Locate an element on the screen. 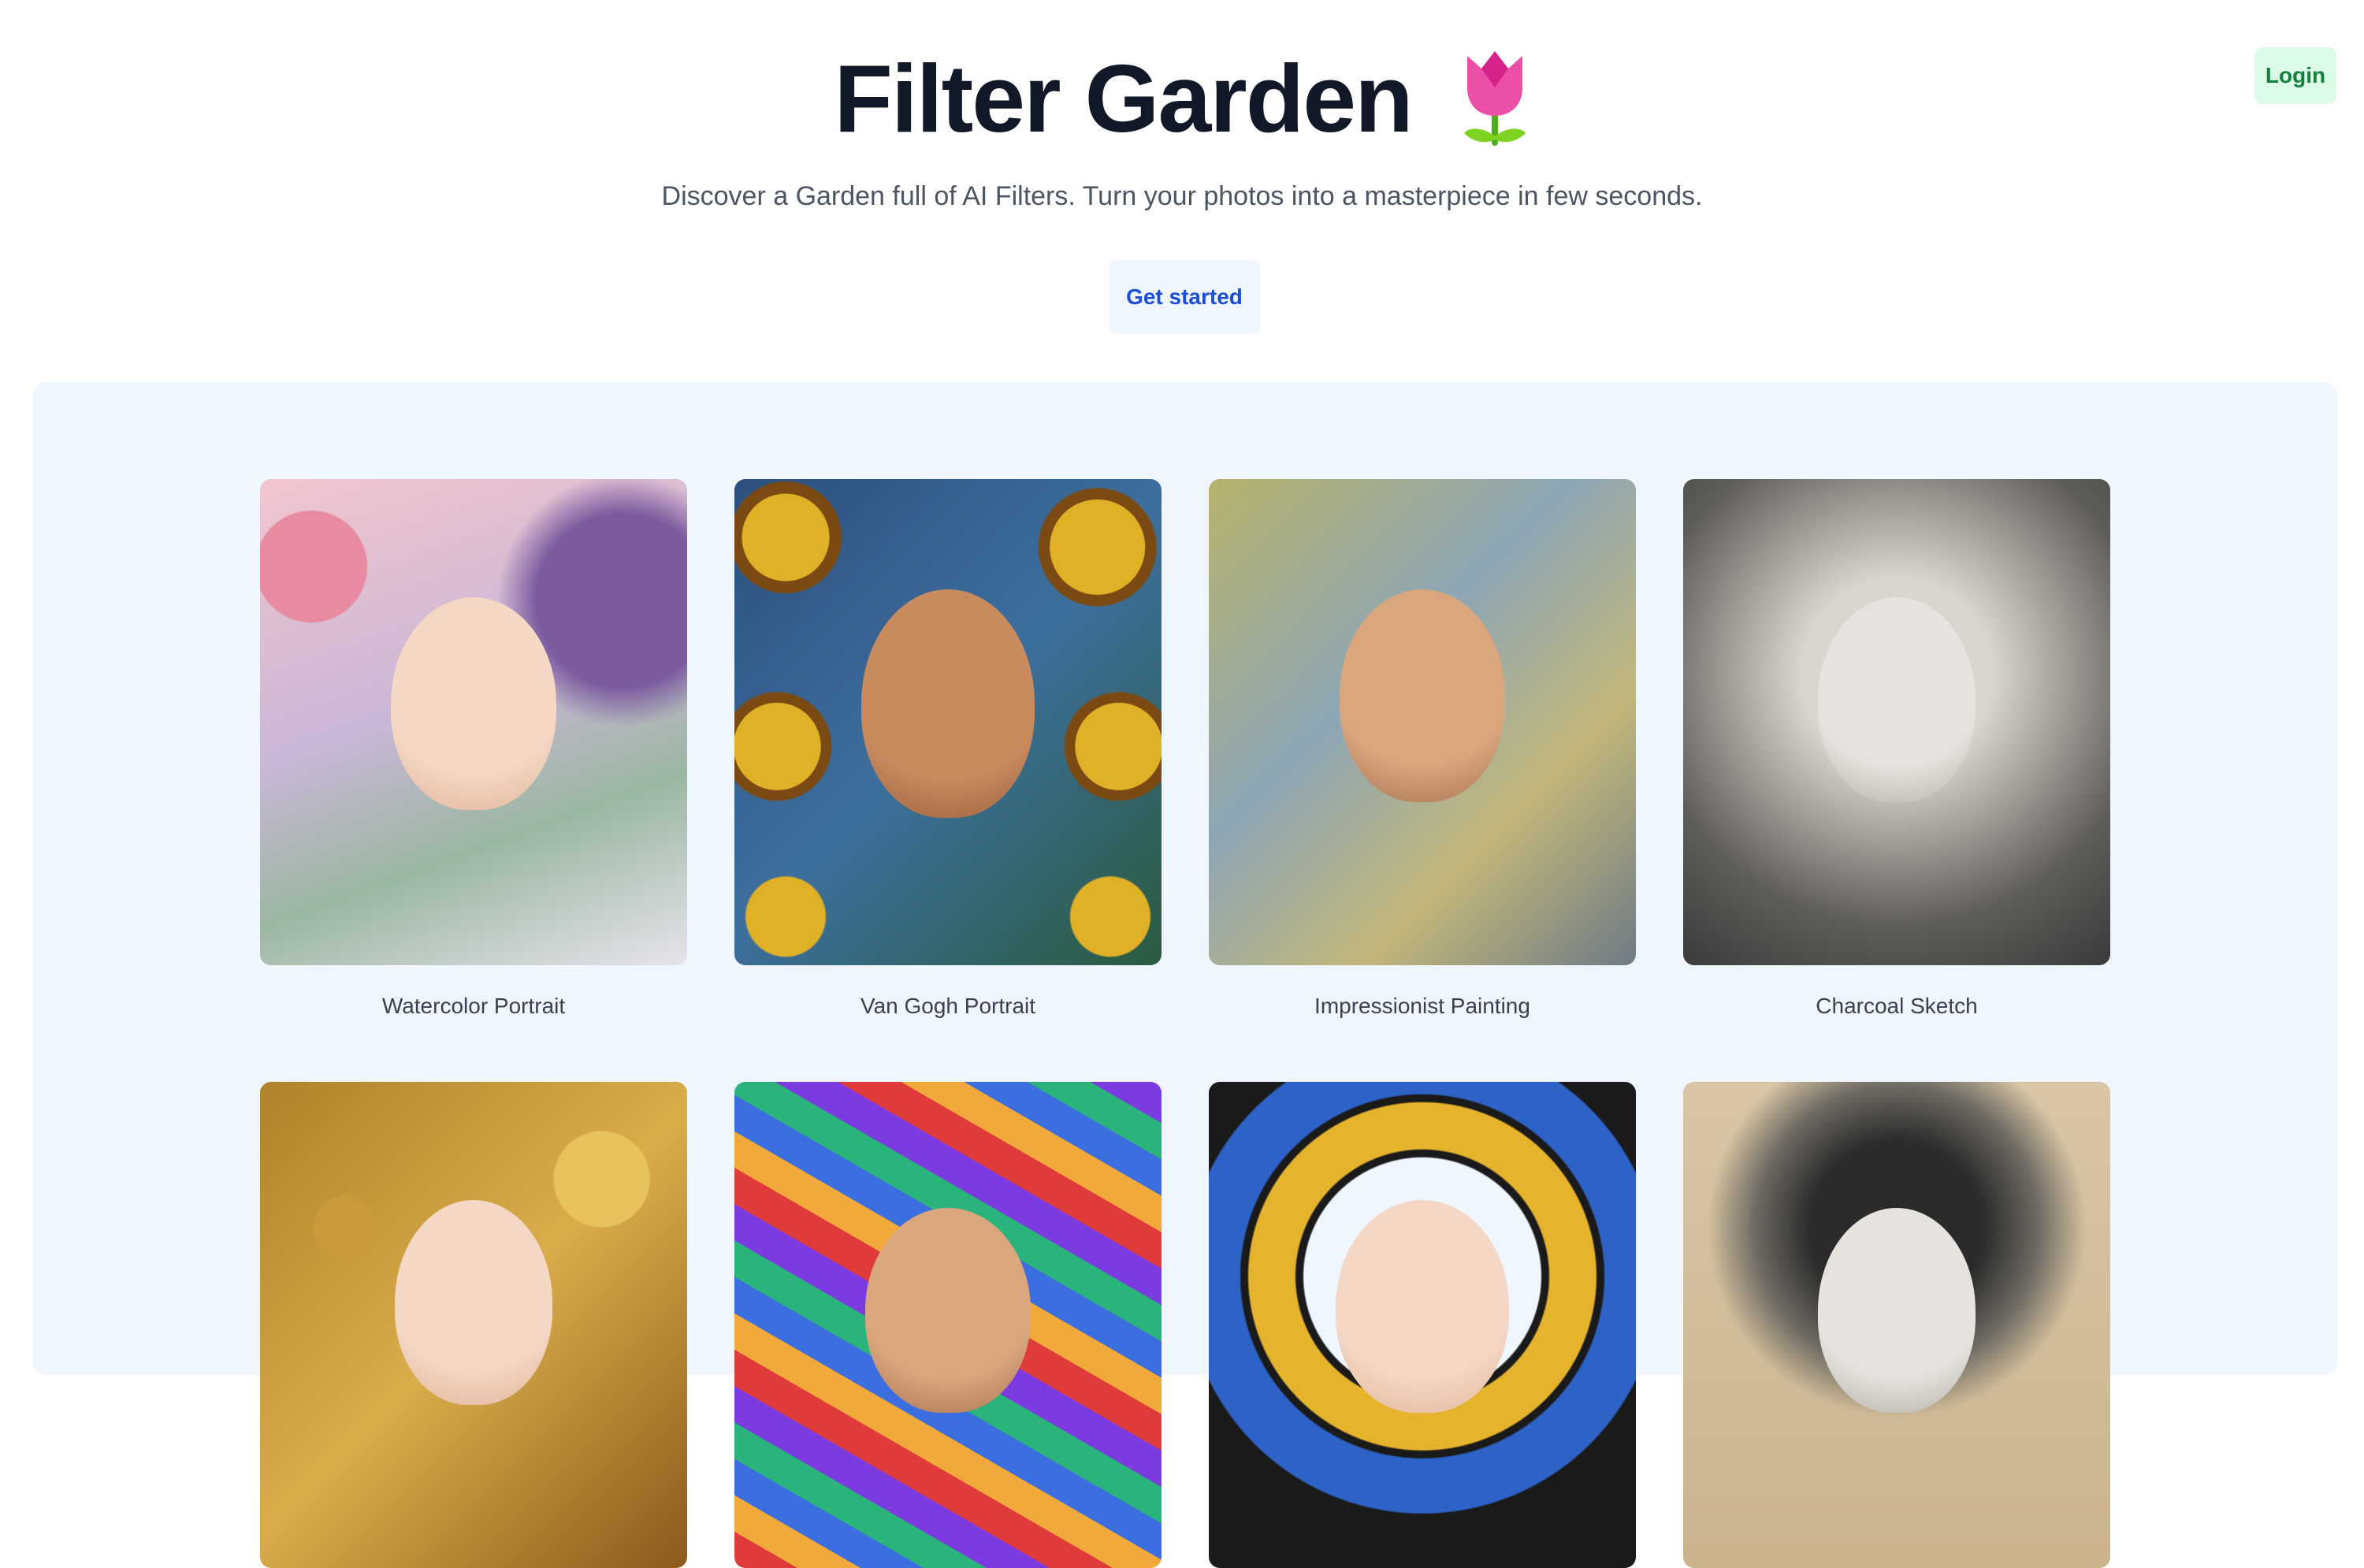 The image size is (2364, 1568). filter-card-watercolor: Watercolor Portrait is located at coordinates (474, 749).